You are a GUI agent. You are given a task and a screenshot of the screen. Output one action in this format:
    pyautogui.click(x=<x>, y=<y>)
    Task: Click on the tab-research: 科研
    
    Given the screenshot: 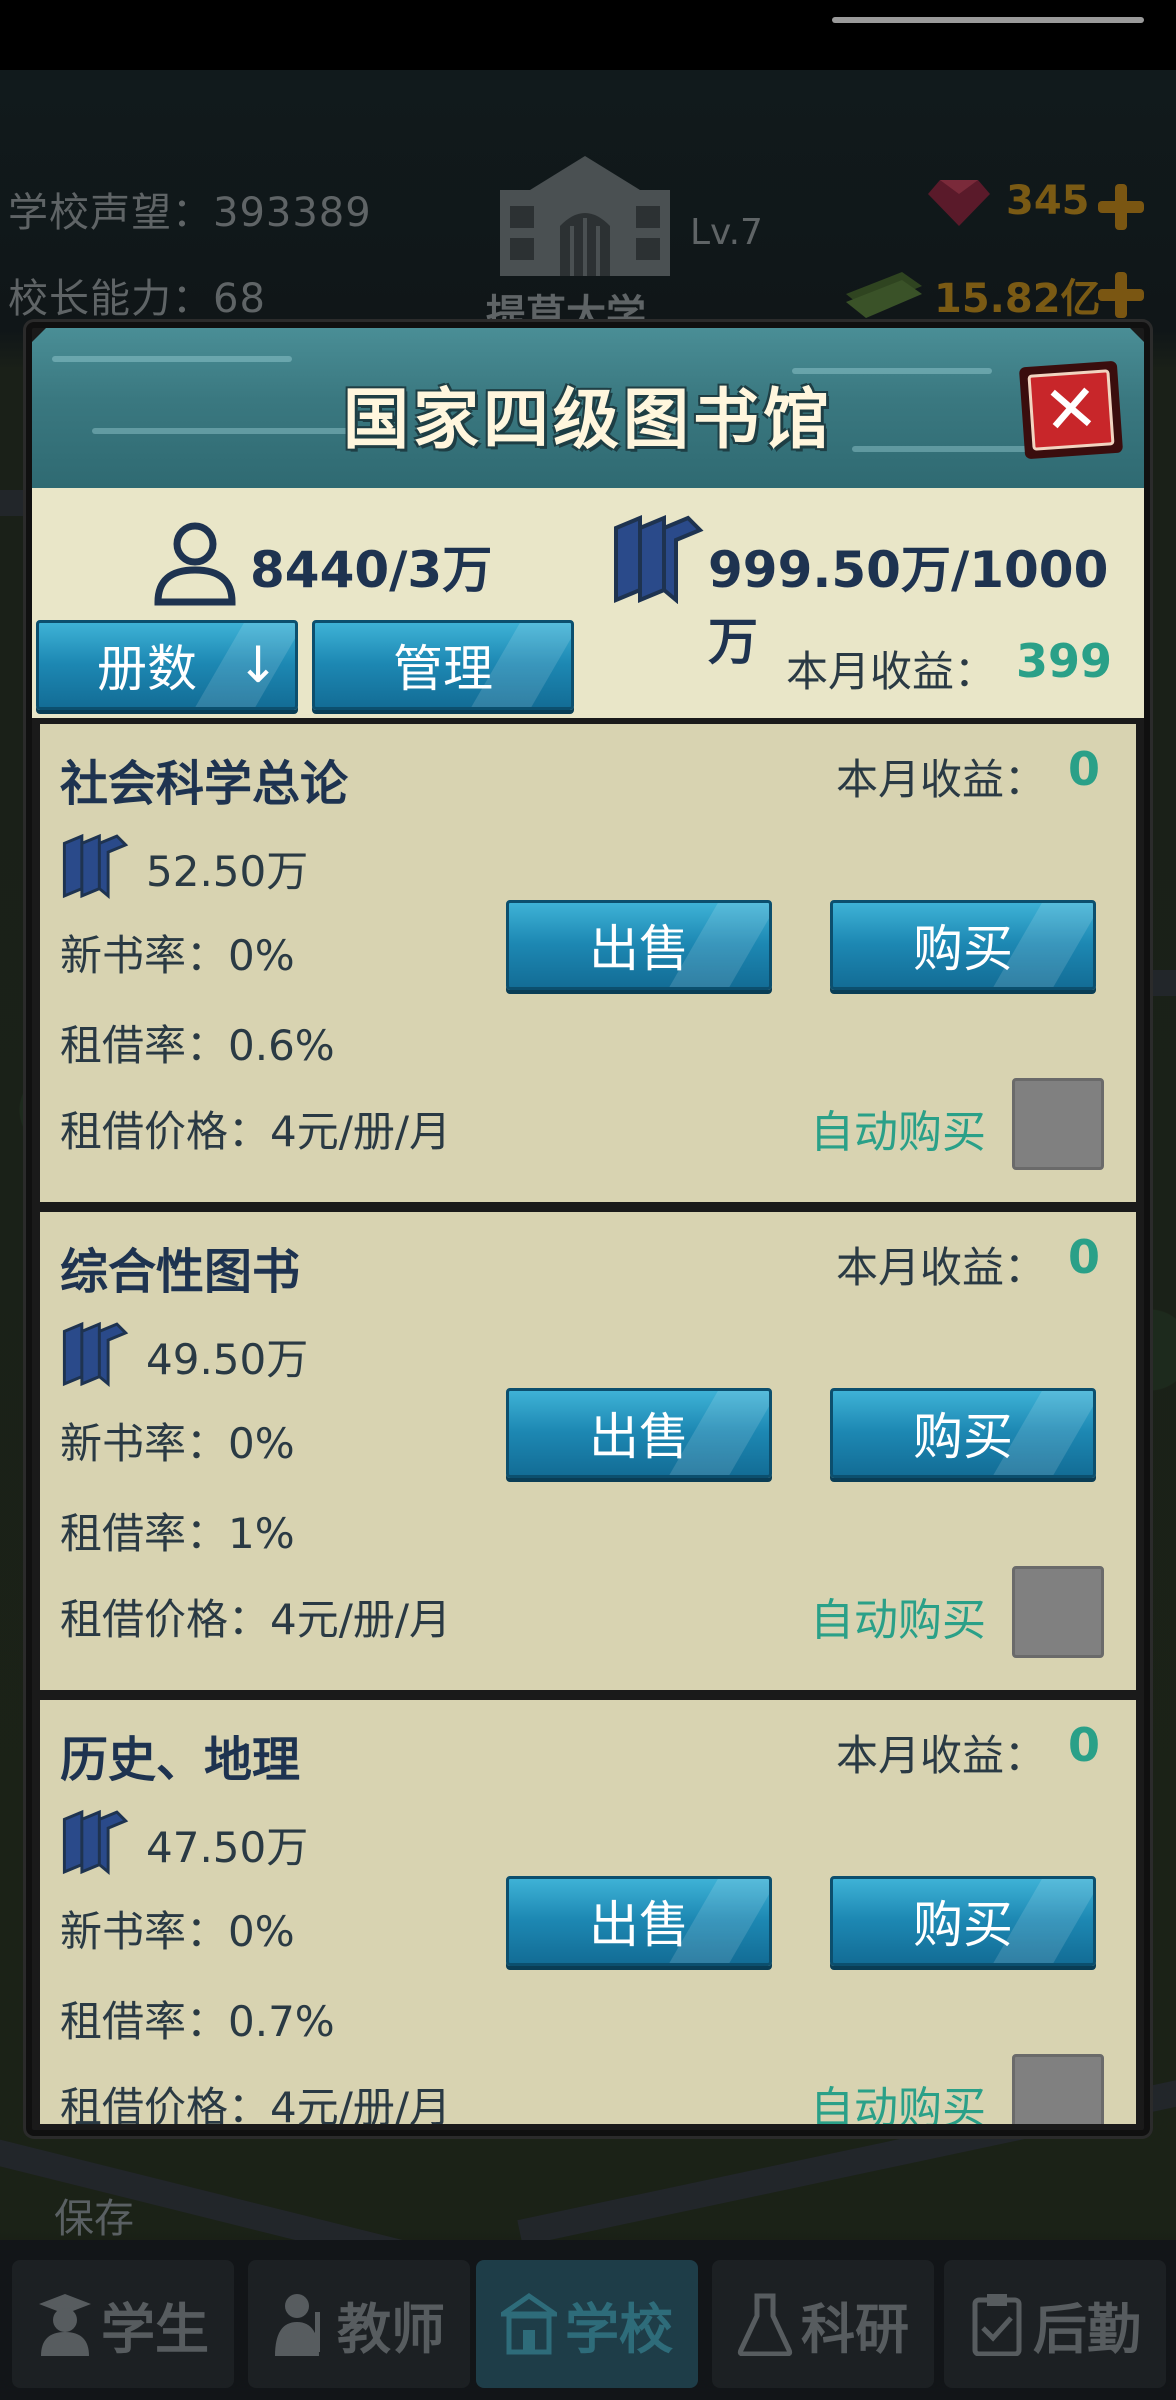 What is the action you would take?
    pyautogui.click(x=823, y=2324)
    